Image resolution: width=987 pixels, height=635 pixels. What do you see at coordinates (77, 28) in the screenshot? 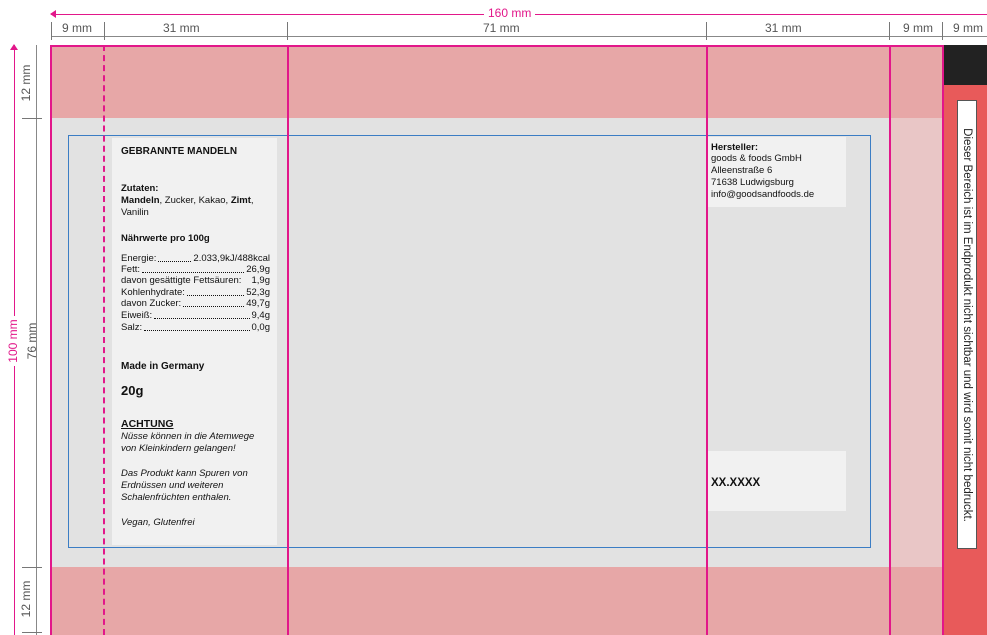
I see `seg-left-margin-label: 9 mm` at bounding box center [77, 28].